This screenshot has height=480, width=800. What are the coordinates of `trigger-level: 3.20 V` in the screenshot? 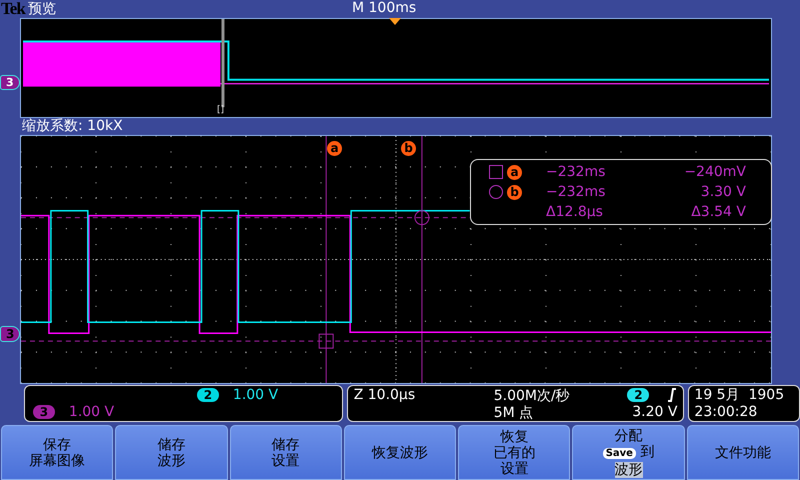 It's located at (654, 412).